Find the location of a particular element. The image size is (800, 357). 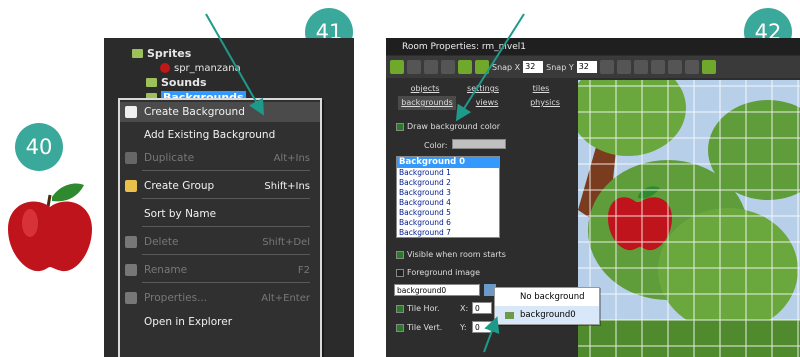

dropdown-item-background0: background0 is located at coordinates (547, 315).